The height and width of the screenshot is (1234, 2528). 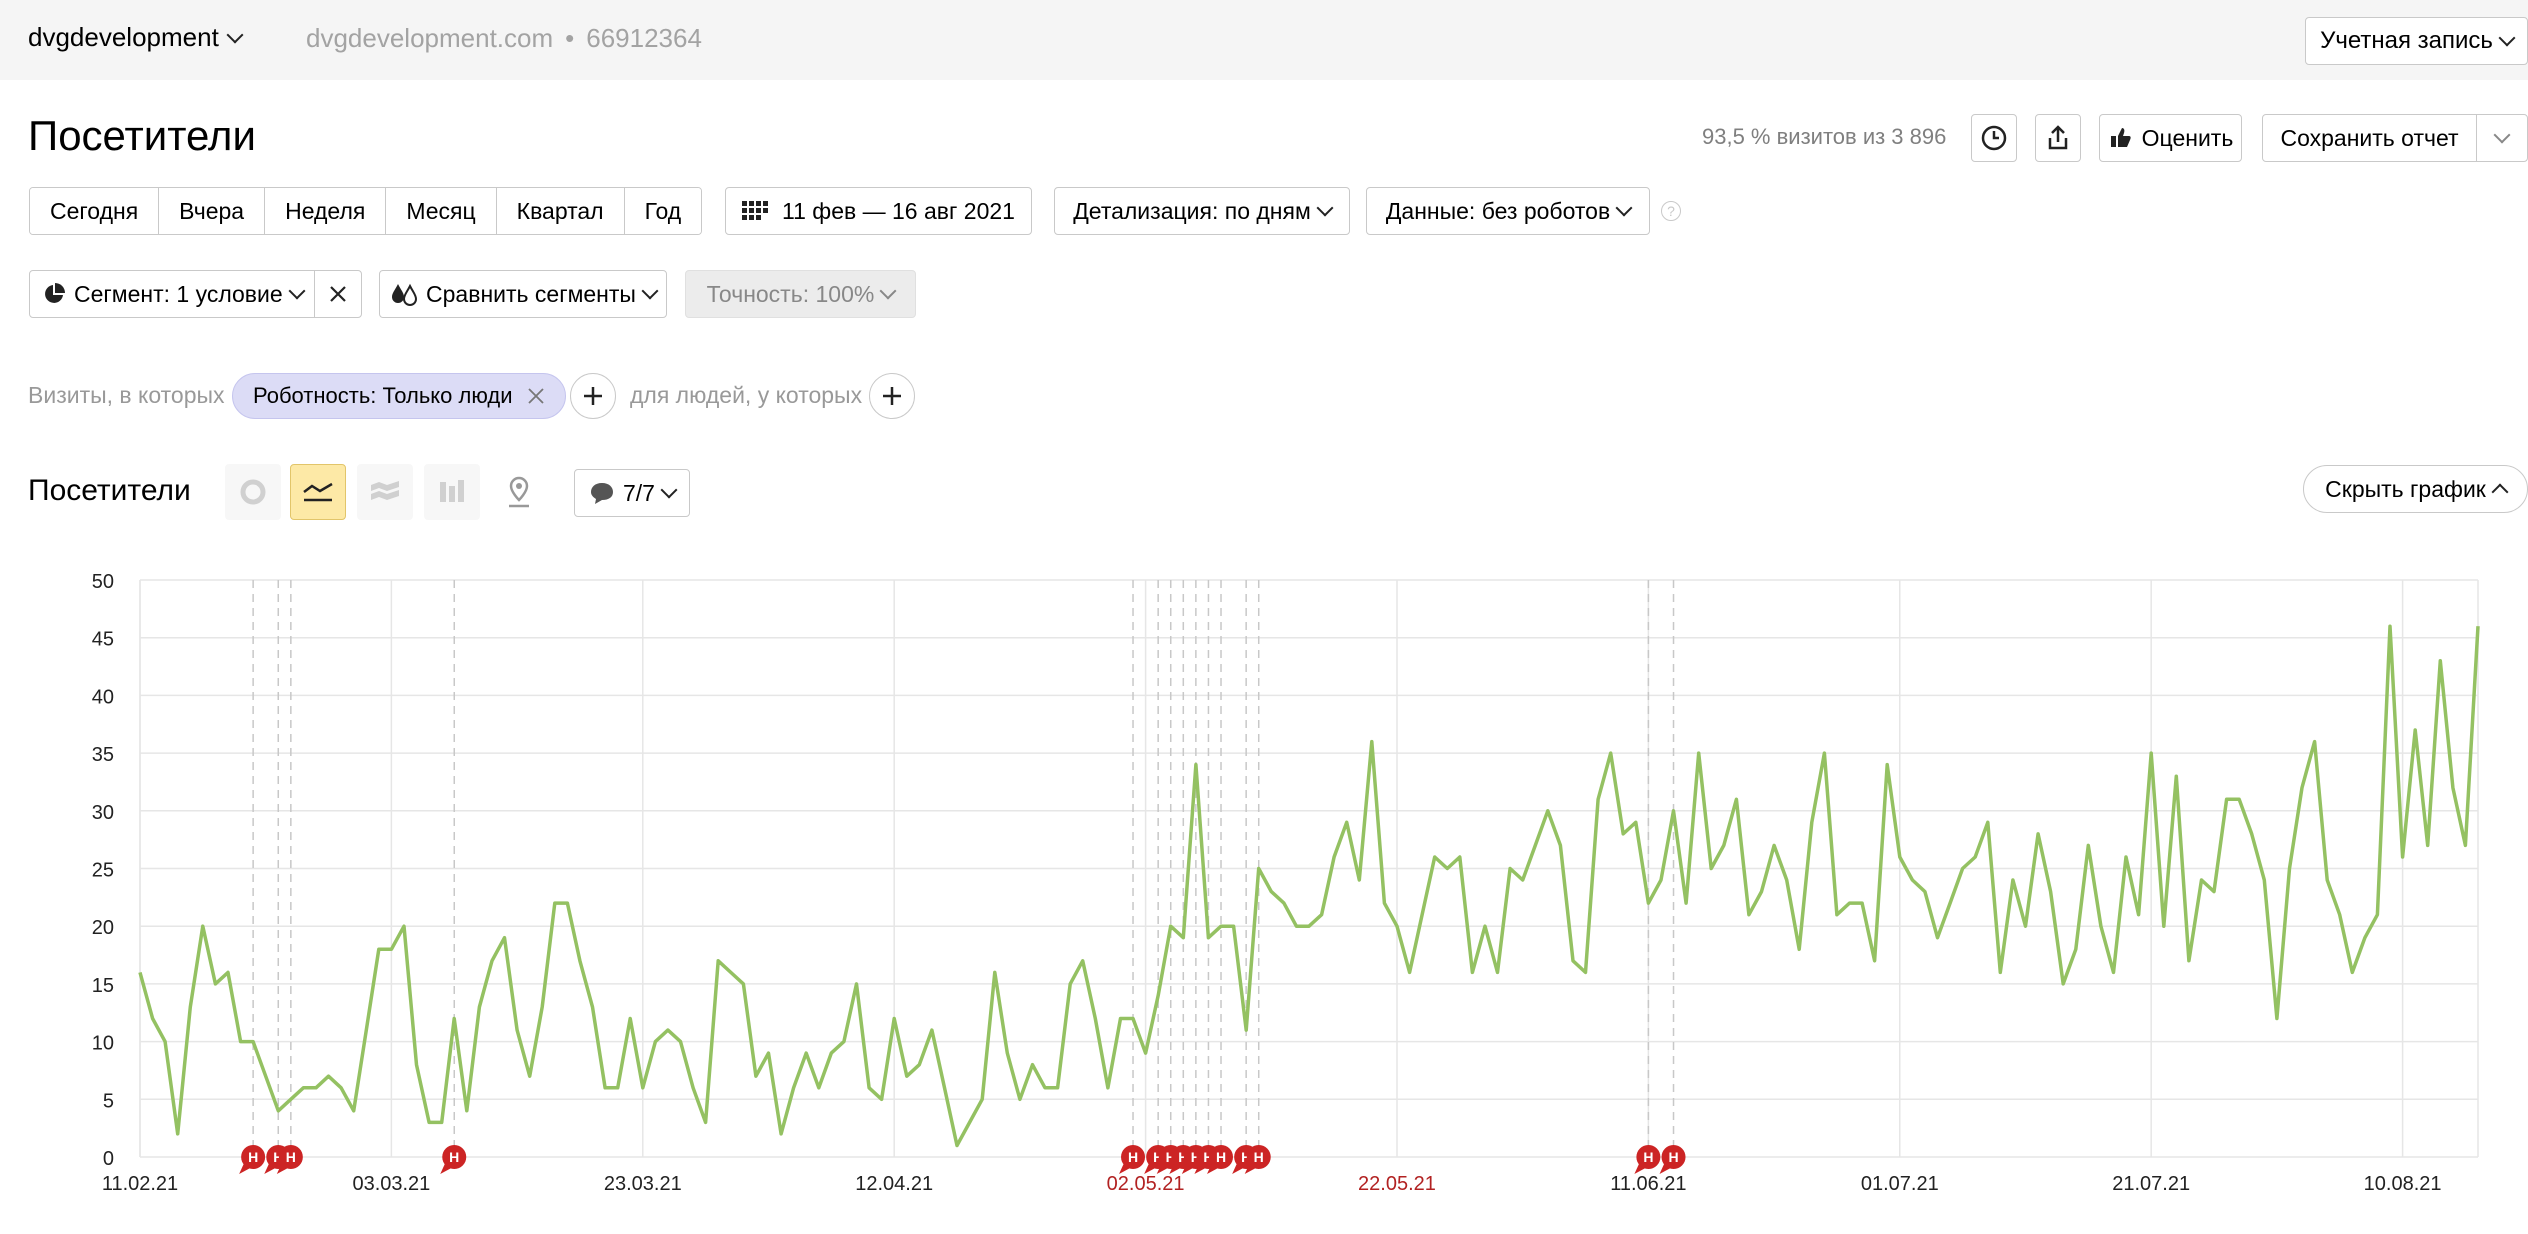 I want to click on account-button: Учетная запись, so click(x=2416, y=41).